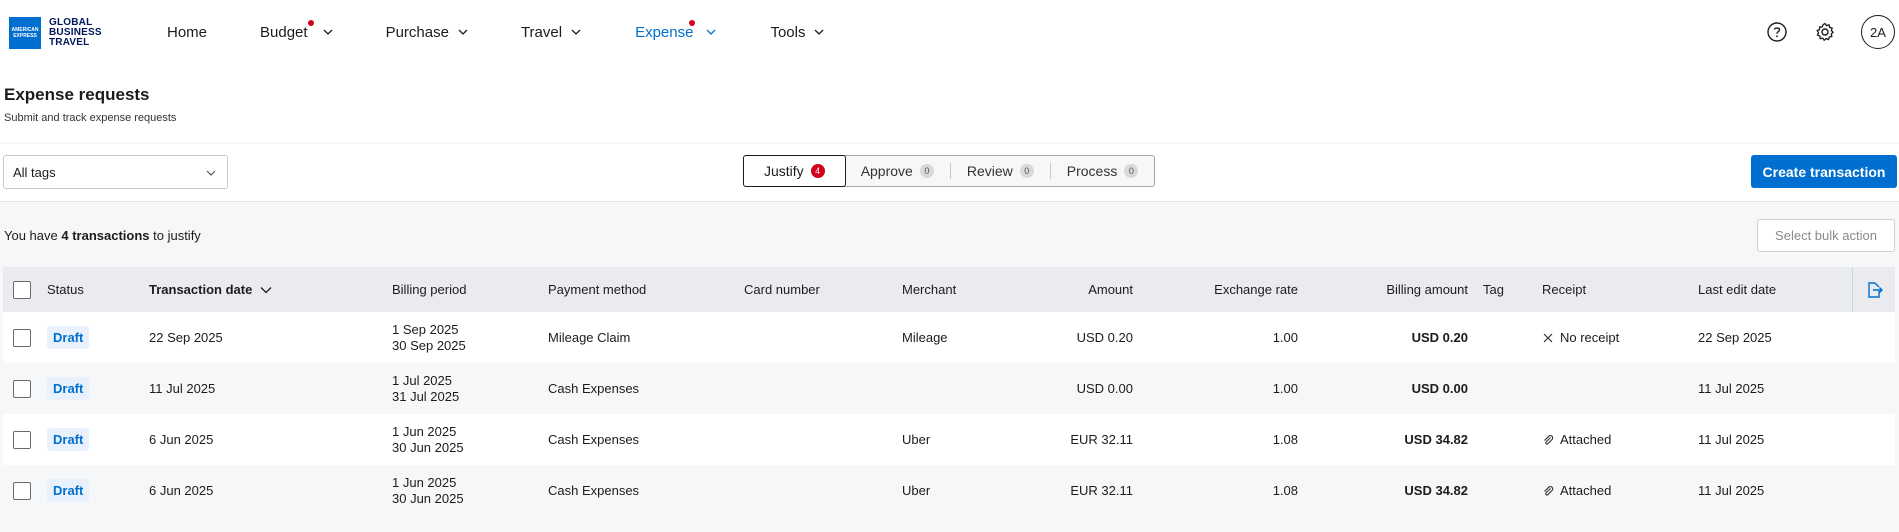 The width and height of the screenshot is (1899, 532). Describe the element at coordinates (929, 289) in the screenshot. I see `col-merchant: Merchant` at that location.